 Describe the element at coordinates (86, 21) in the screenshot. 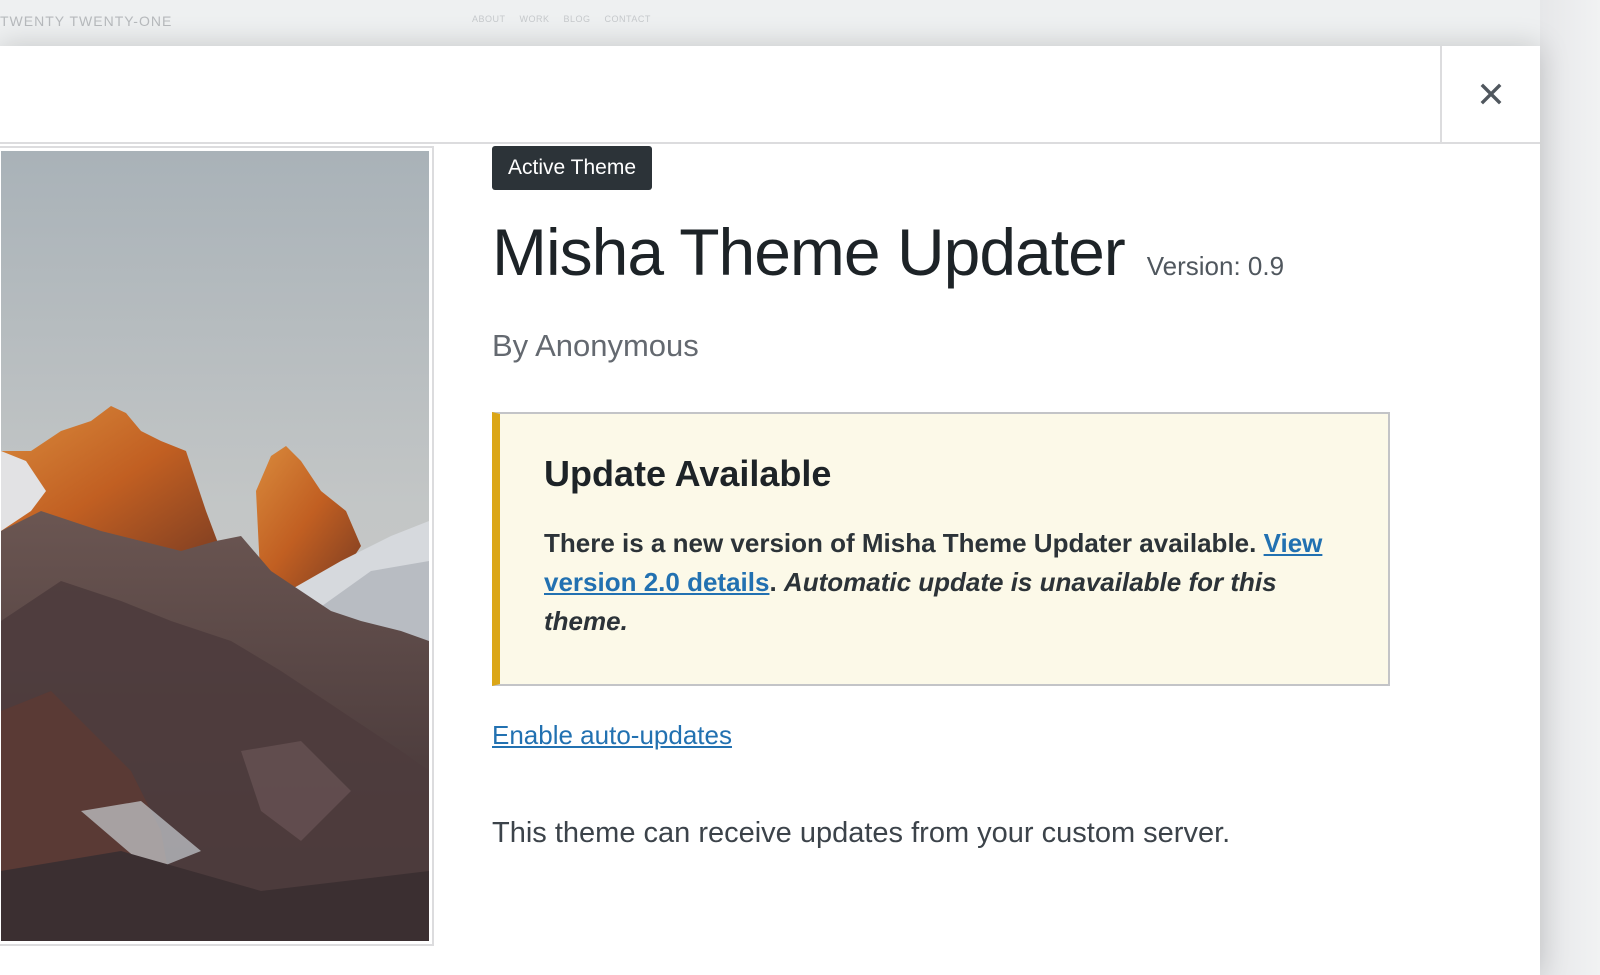

I see `background-site-title: TWENTY TWENTY-ONE` at that location.